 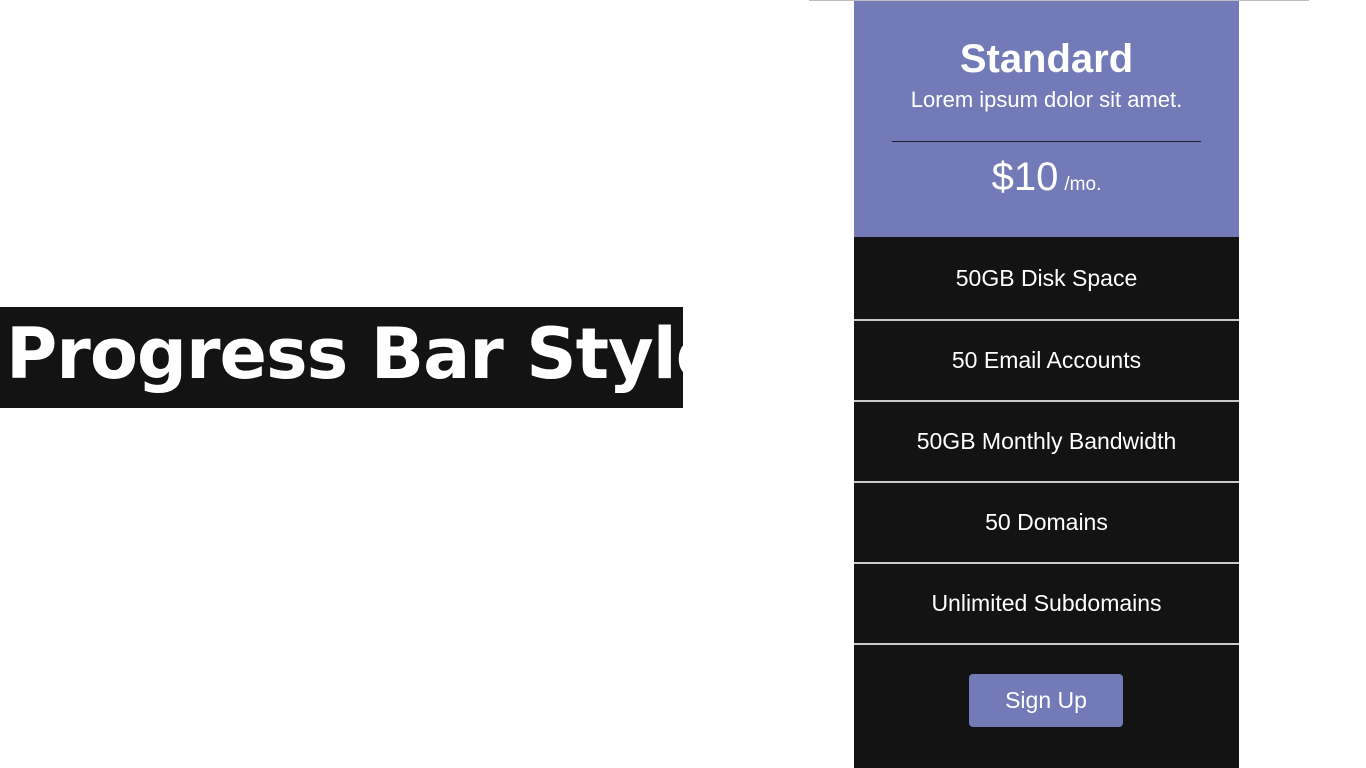 I want to click on plan-name: Standard, so click(x=1046, y=59).